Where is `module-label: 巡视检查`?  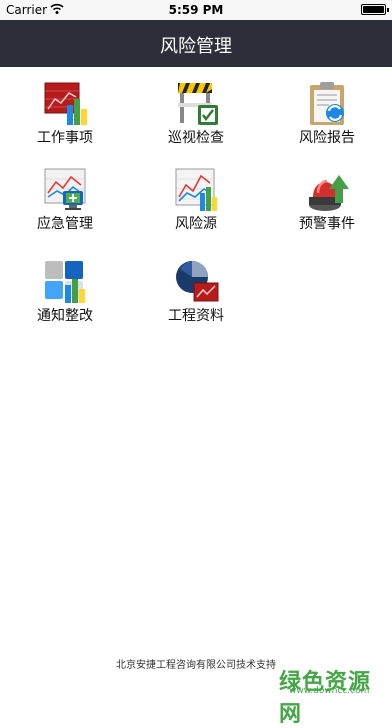
module-label: 巡视检查 is located at coordinates (196, 138).